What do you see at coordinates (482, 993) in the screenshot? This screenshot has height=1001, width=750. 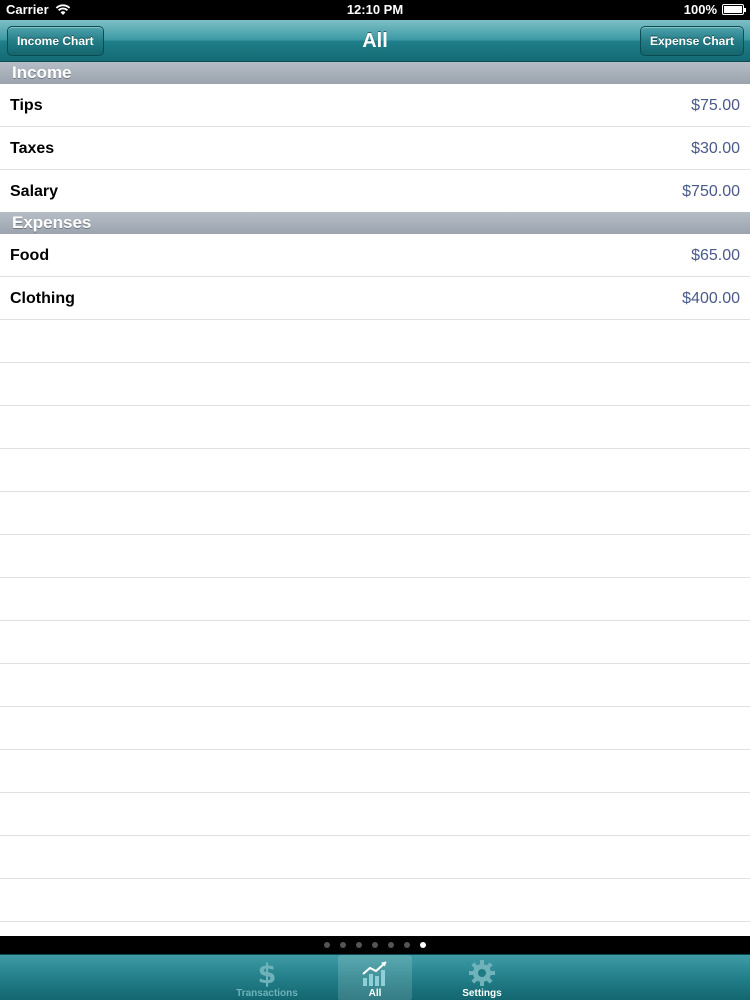 I see `tab-label: Settings` at bounding box center [482, 993].